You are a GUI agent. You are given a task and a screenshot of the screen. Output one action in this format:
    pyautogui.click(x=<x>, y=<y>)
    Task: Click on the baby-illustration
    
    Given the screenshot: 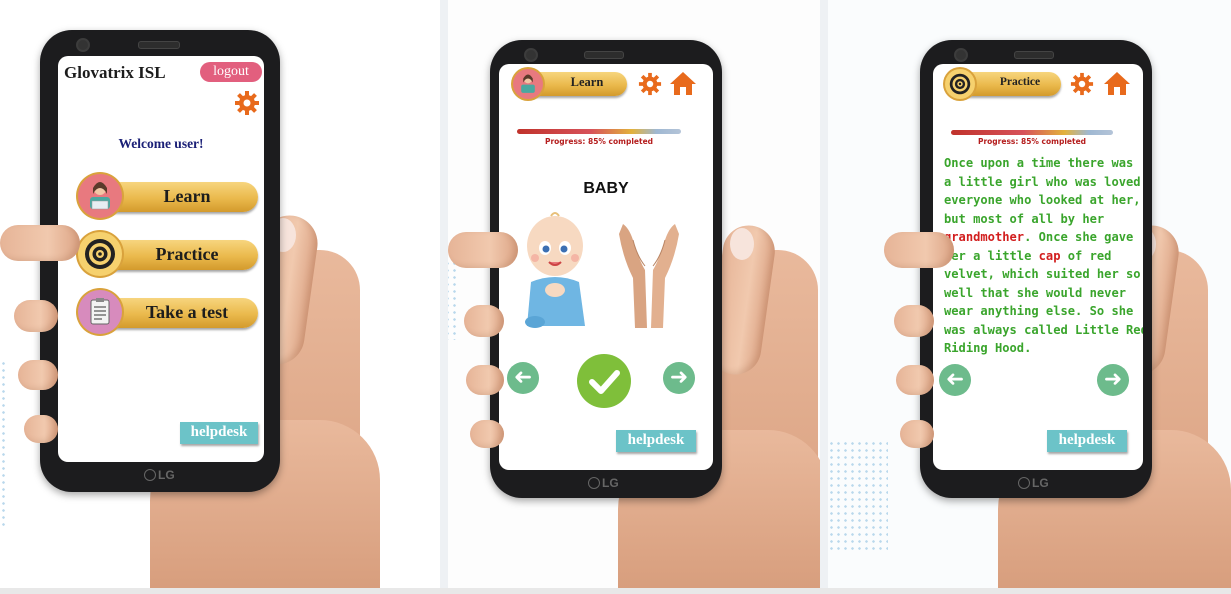 What is the action you would take?
    pyautogui.click(x=555, y=270)
    